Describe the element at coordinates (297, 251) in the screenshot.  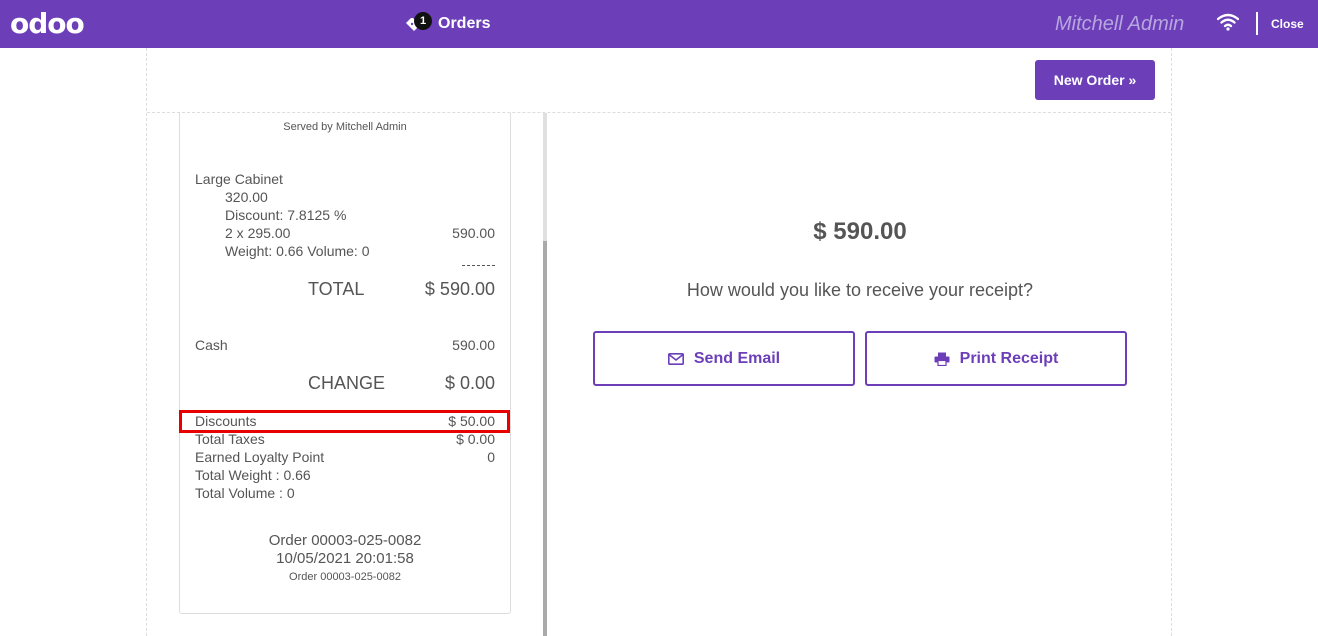
I see `product-weight-volume: Weight: 0.66 Volume: 0` at that location.